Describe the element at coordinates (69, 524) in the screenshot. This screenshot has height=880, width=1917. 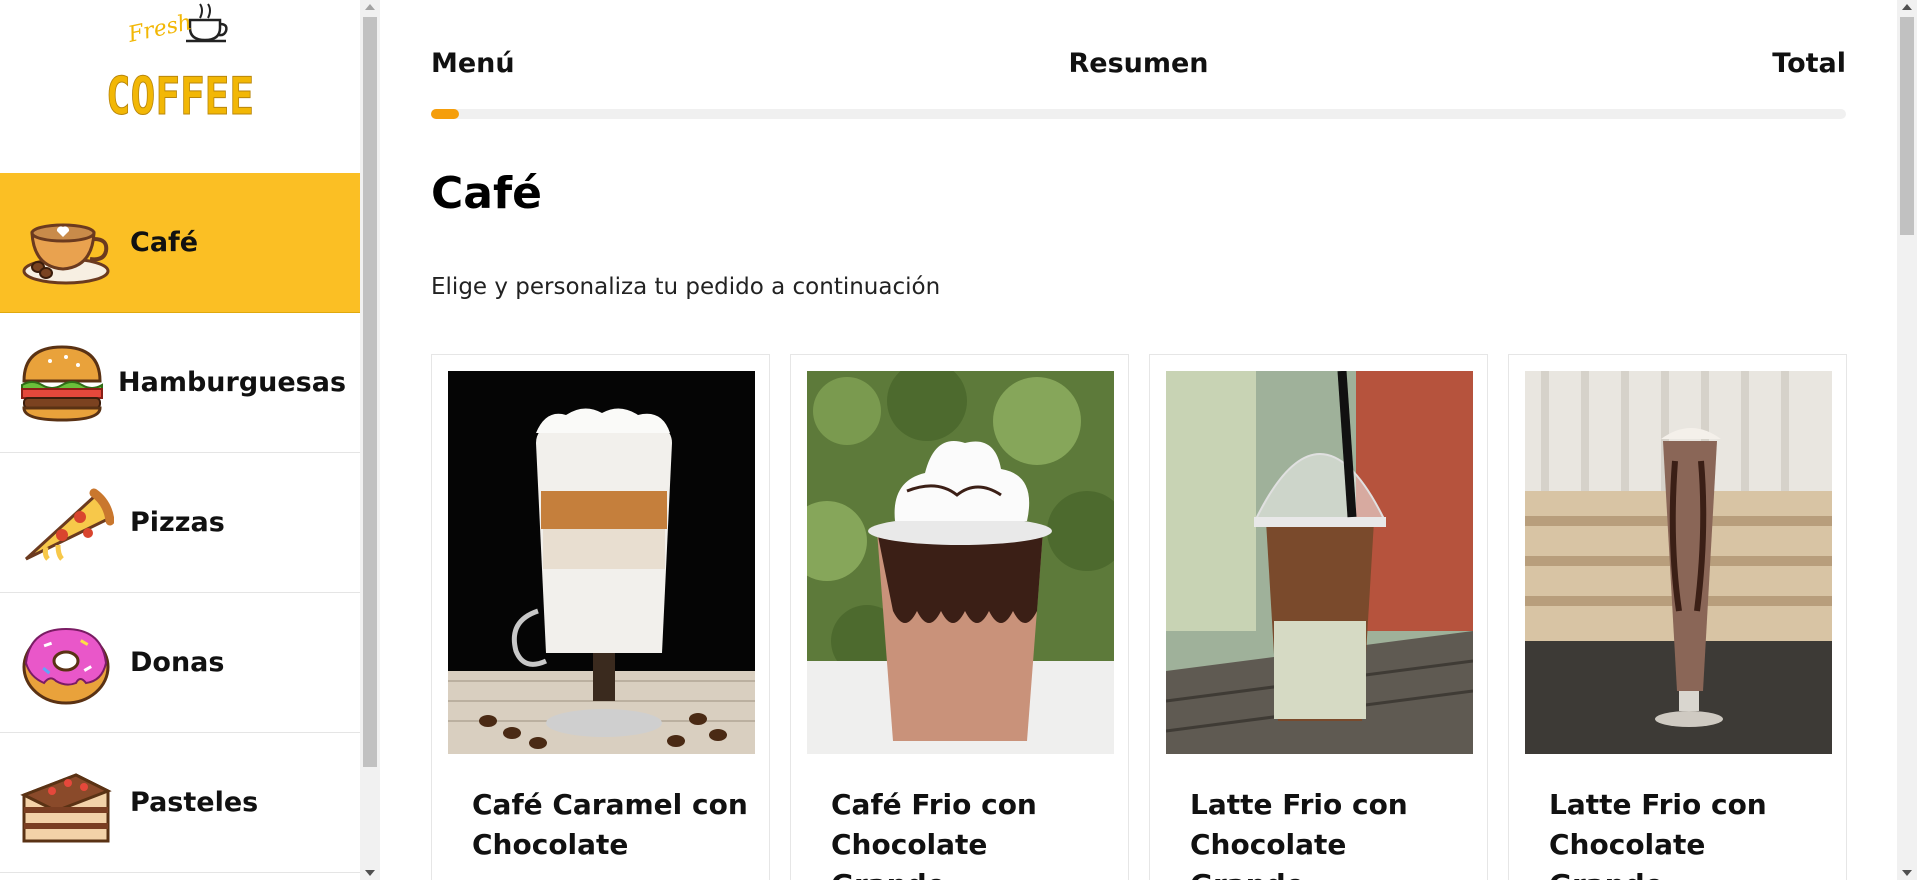
I see `pizza-slice-icon` at that location.